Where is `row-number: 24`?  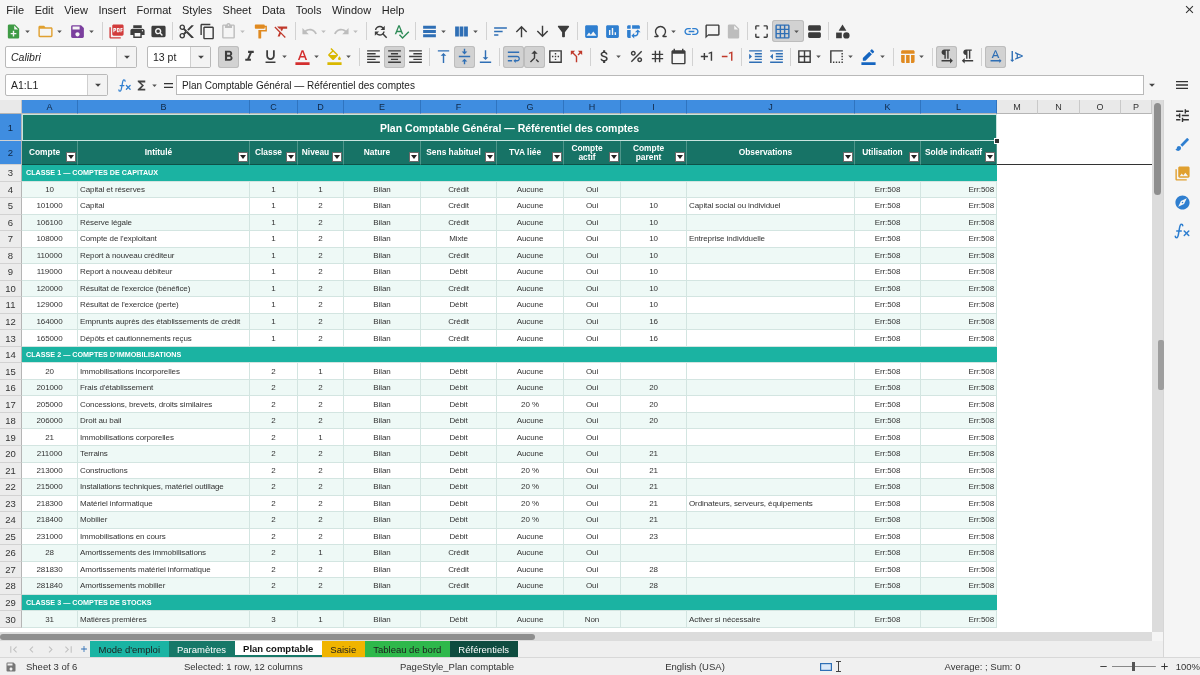
row-number: 24 is located at coordinates (11, 520).